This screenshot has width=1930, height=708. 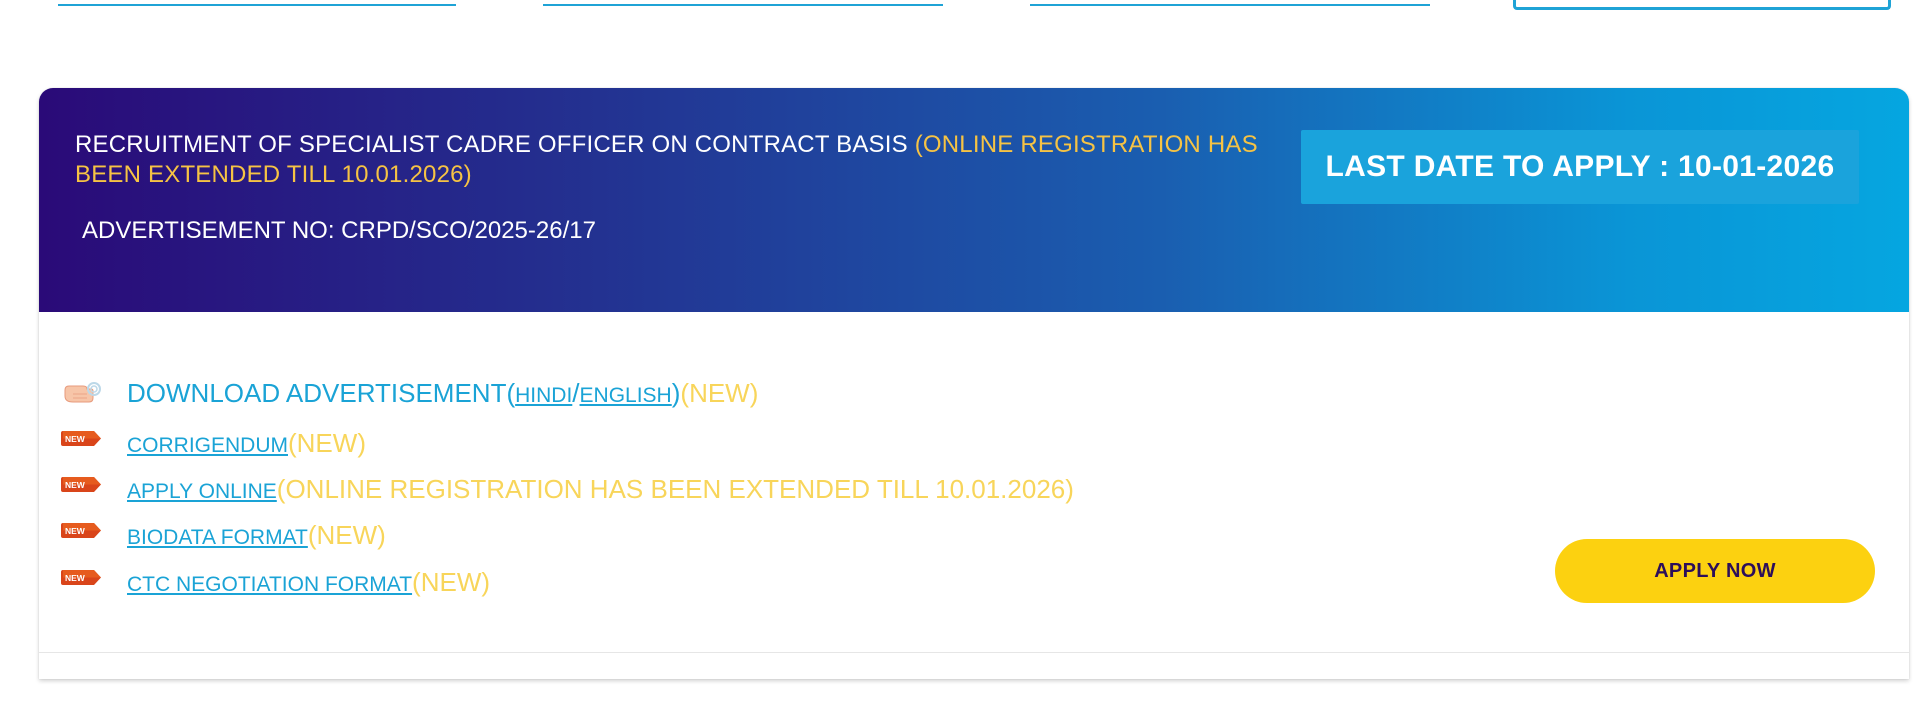 What do you see at coordinates (269, 584) in the screenshot?
I see `ctc-negotiation-format-link: CTC NEGOTIATION FORMAT` at bounding box center [269, 584].